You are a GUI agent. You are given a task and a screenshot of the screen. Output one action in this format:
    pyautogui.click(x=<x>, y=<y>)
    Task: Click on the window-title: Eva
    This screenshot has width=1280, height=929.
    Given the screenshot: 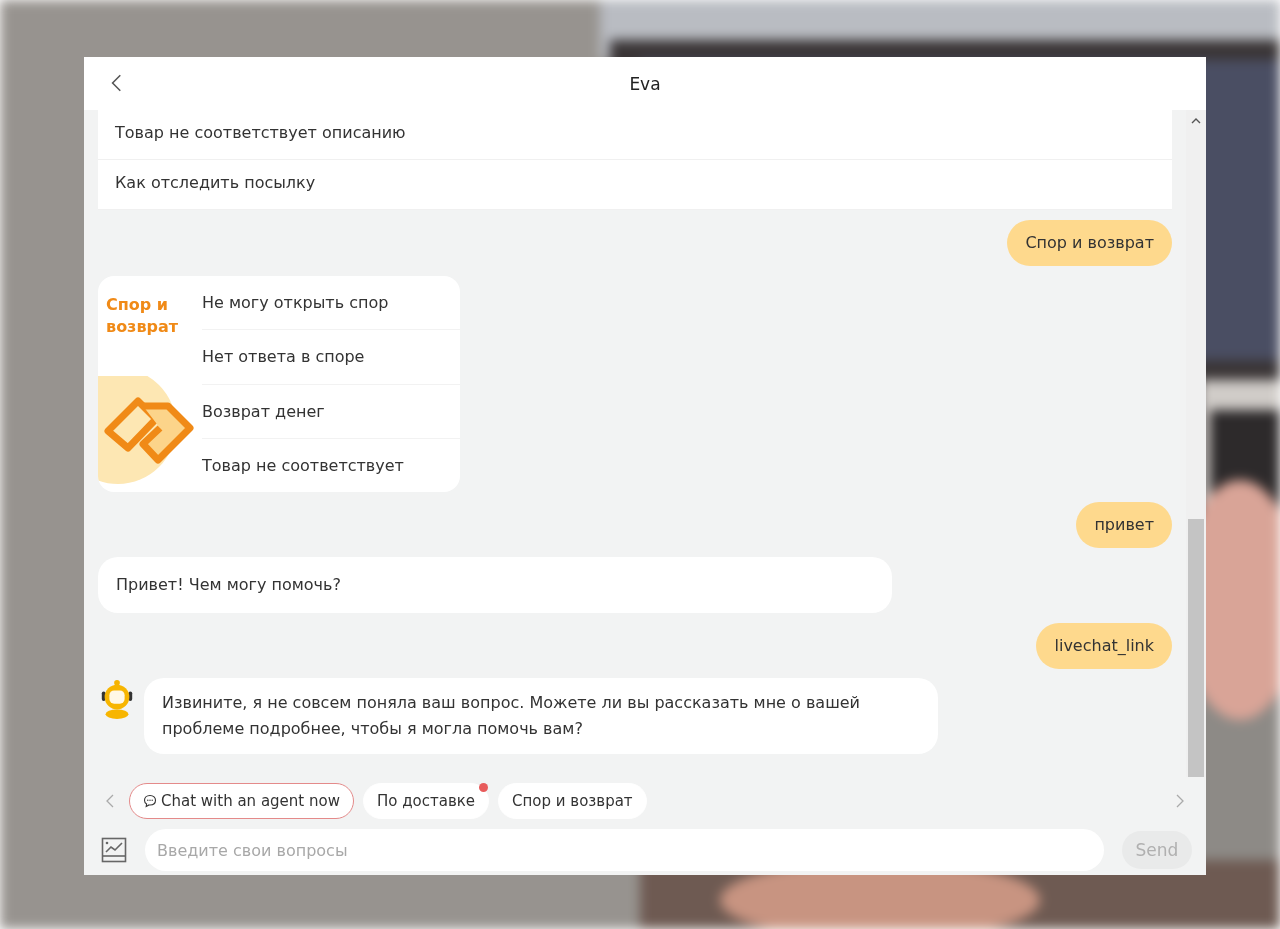 What is the action you would take?
    pyautogui.click(x=645, y=83)
    